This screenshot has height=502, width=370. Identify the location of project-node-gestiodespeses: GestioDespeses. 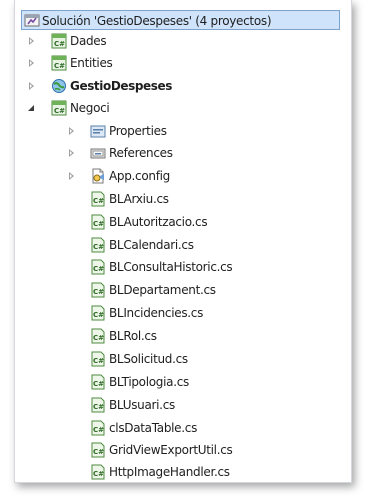
(180, 86).